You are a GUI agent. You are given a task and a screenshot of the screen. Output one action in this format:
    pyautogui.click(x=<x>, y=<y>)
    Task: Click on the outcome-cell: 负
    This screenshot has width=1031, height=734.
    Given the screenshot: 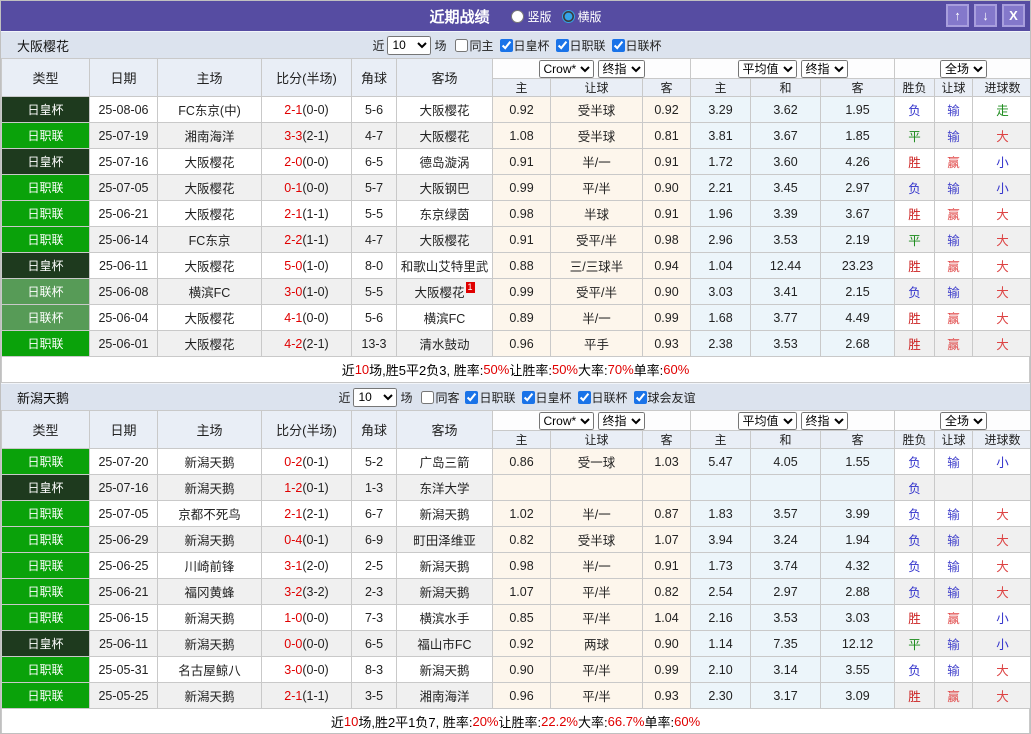 What is the action you would take?
    pyautogui.click(x=915, y=461)
    